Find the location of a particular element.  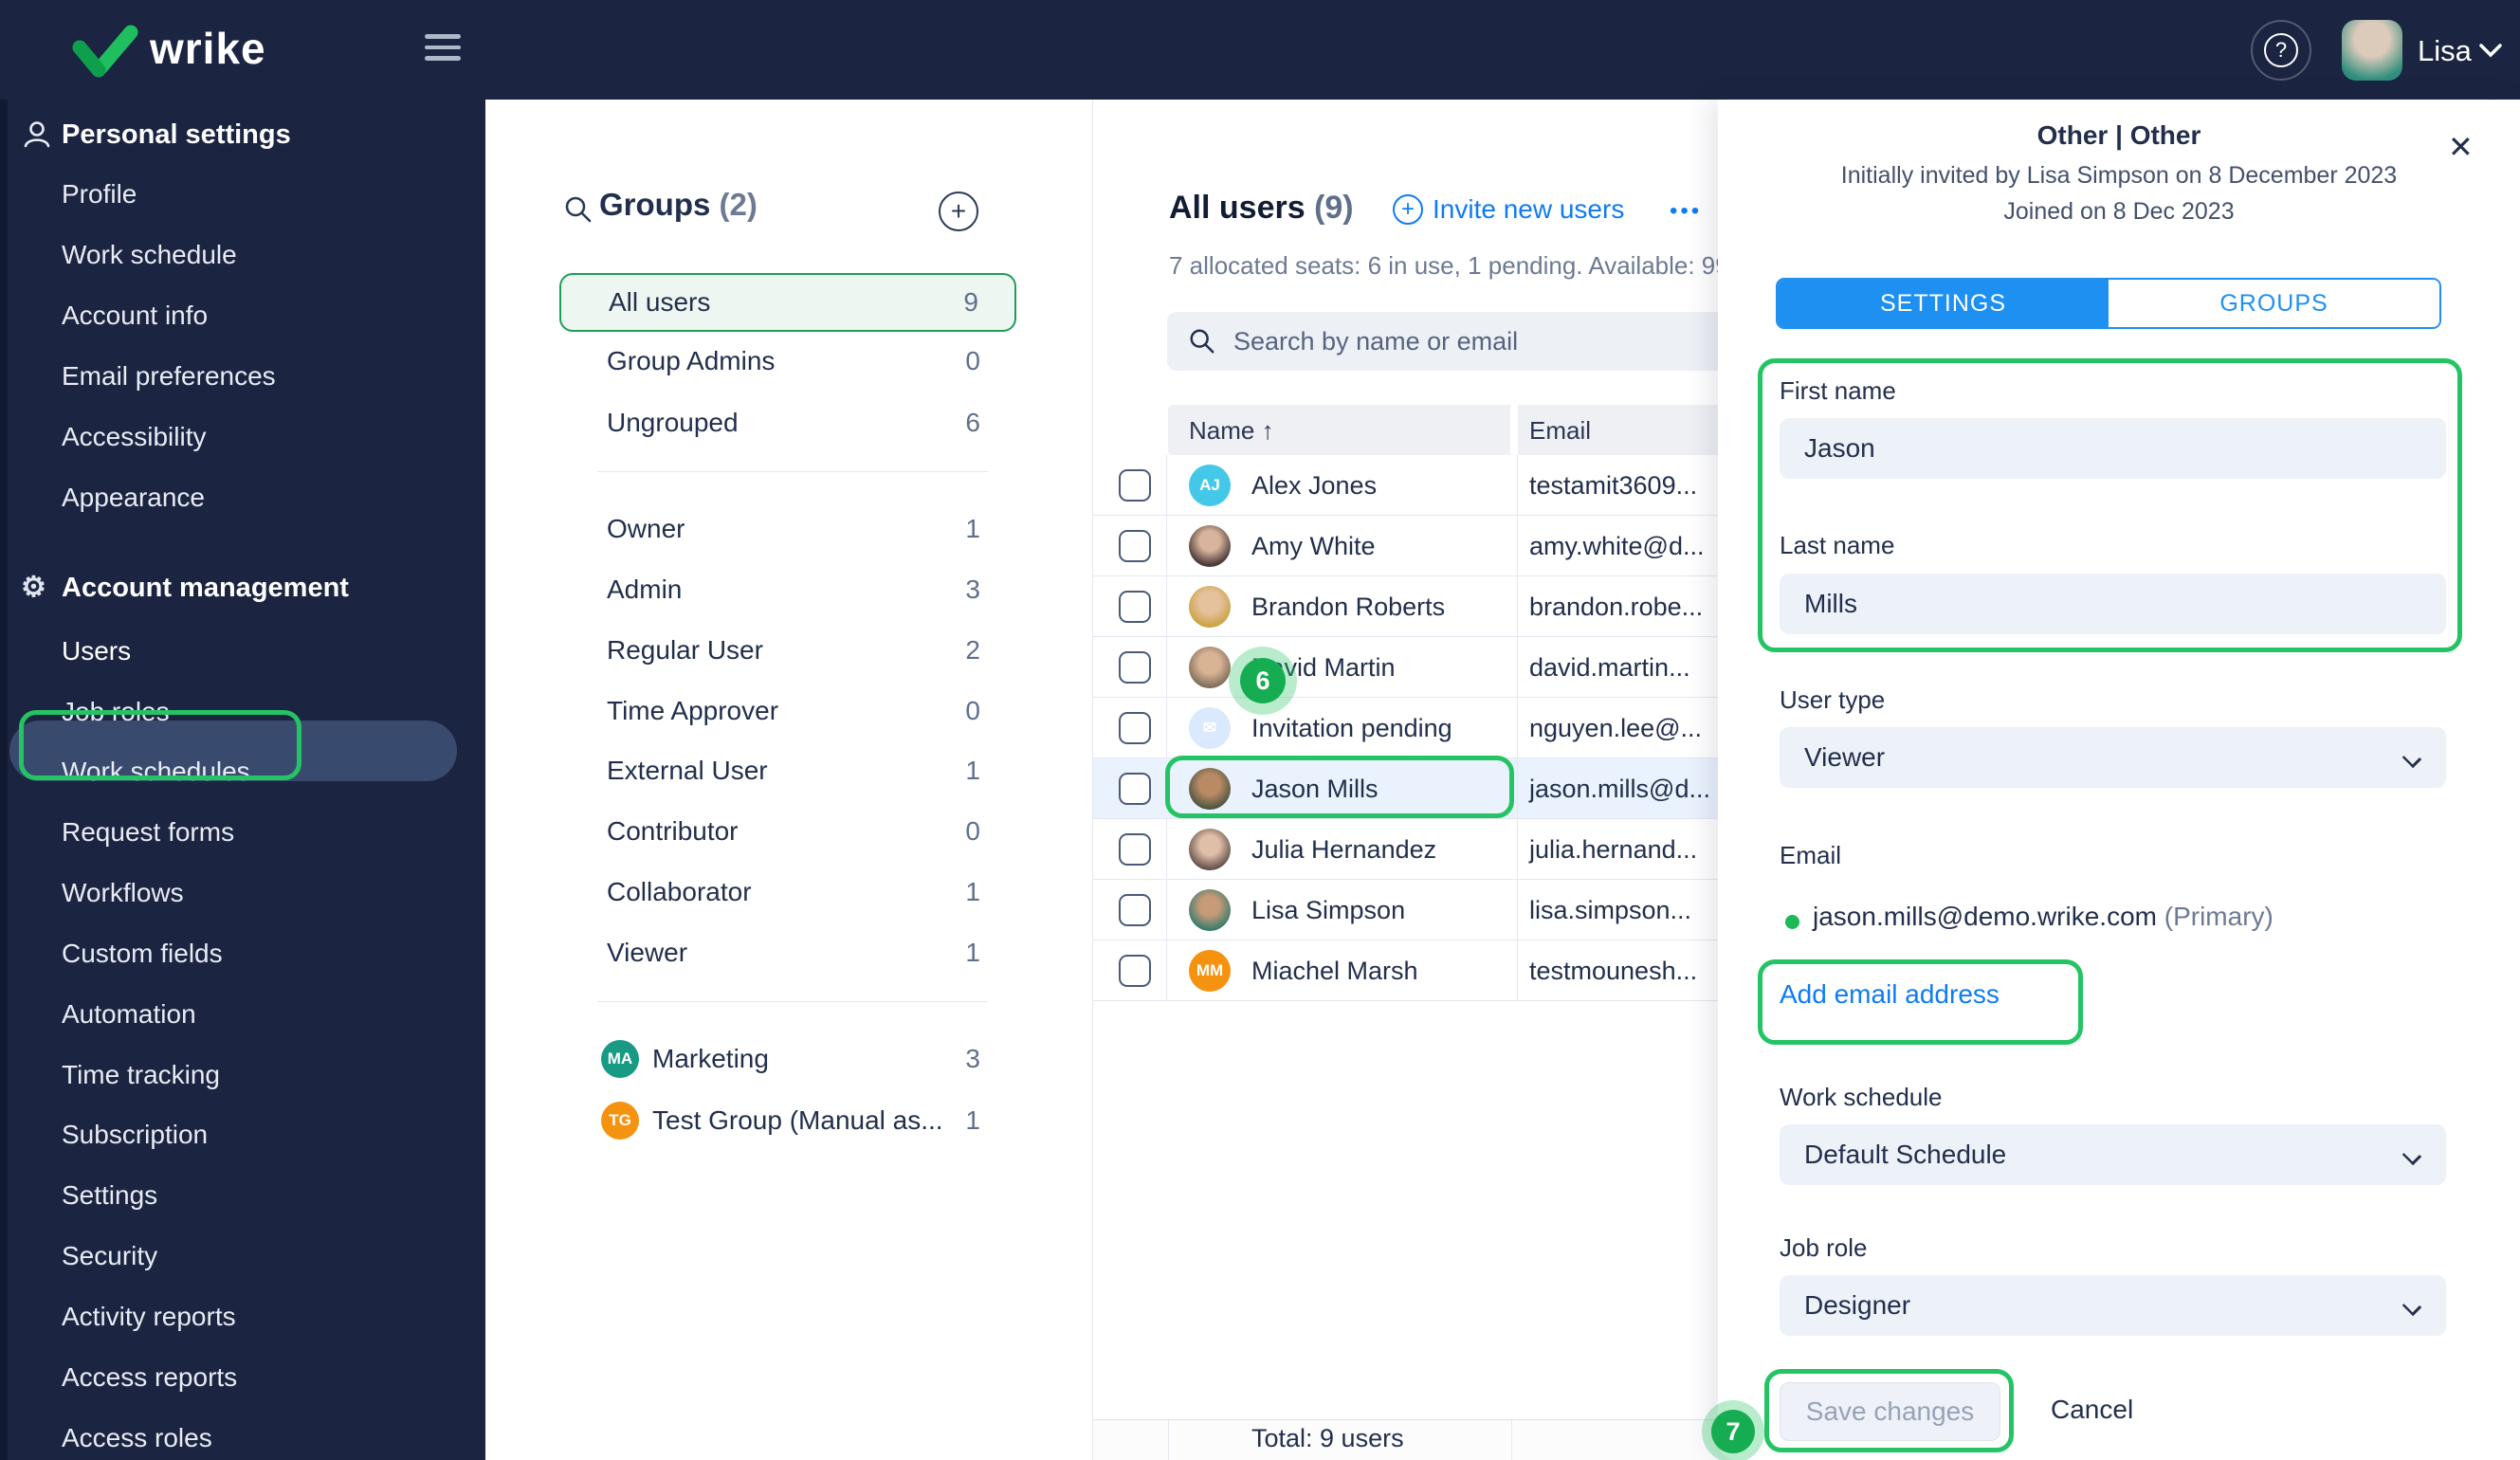

user-search is located at coordinates (1461, 341).